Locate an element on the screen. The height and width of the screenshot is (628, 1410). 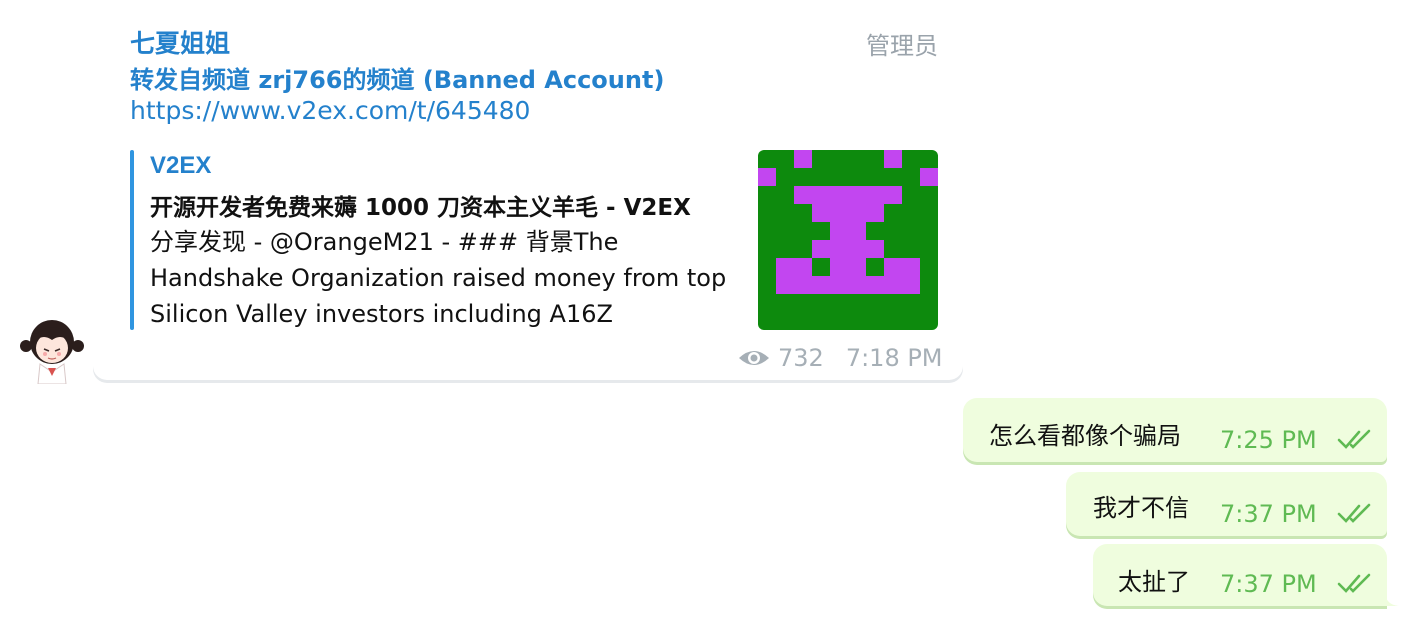
outgoing-message-bubble: 我才不信 7:37 PM is located at coordinates (1226, 504).